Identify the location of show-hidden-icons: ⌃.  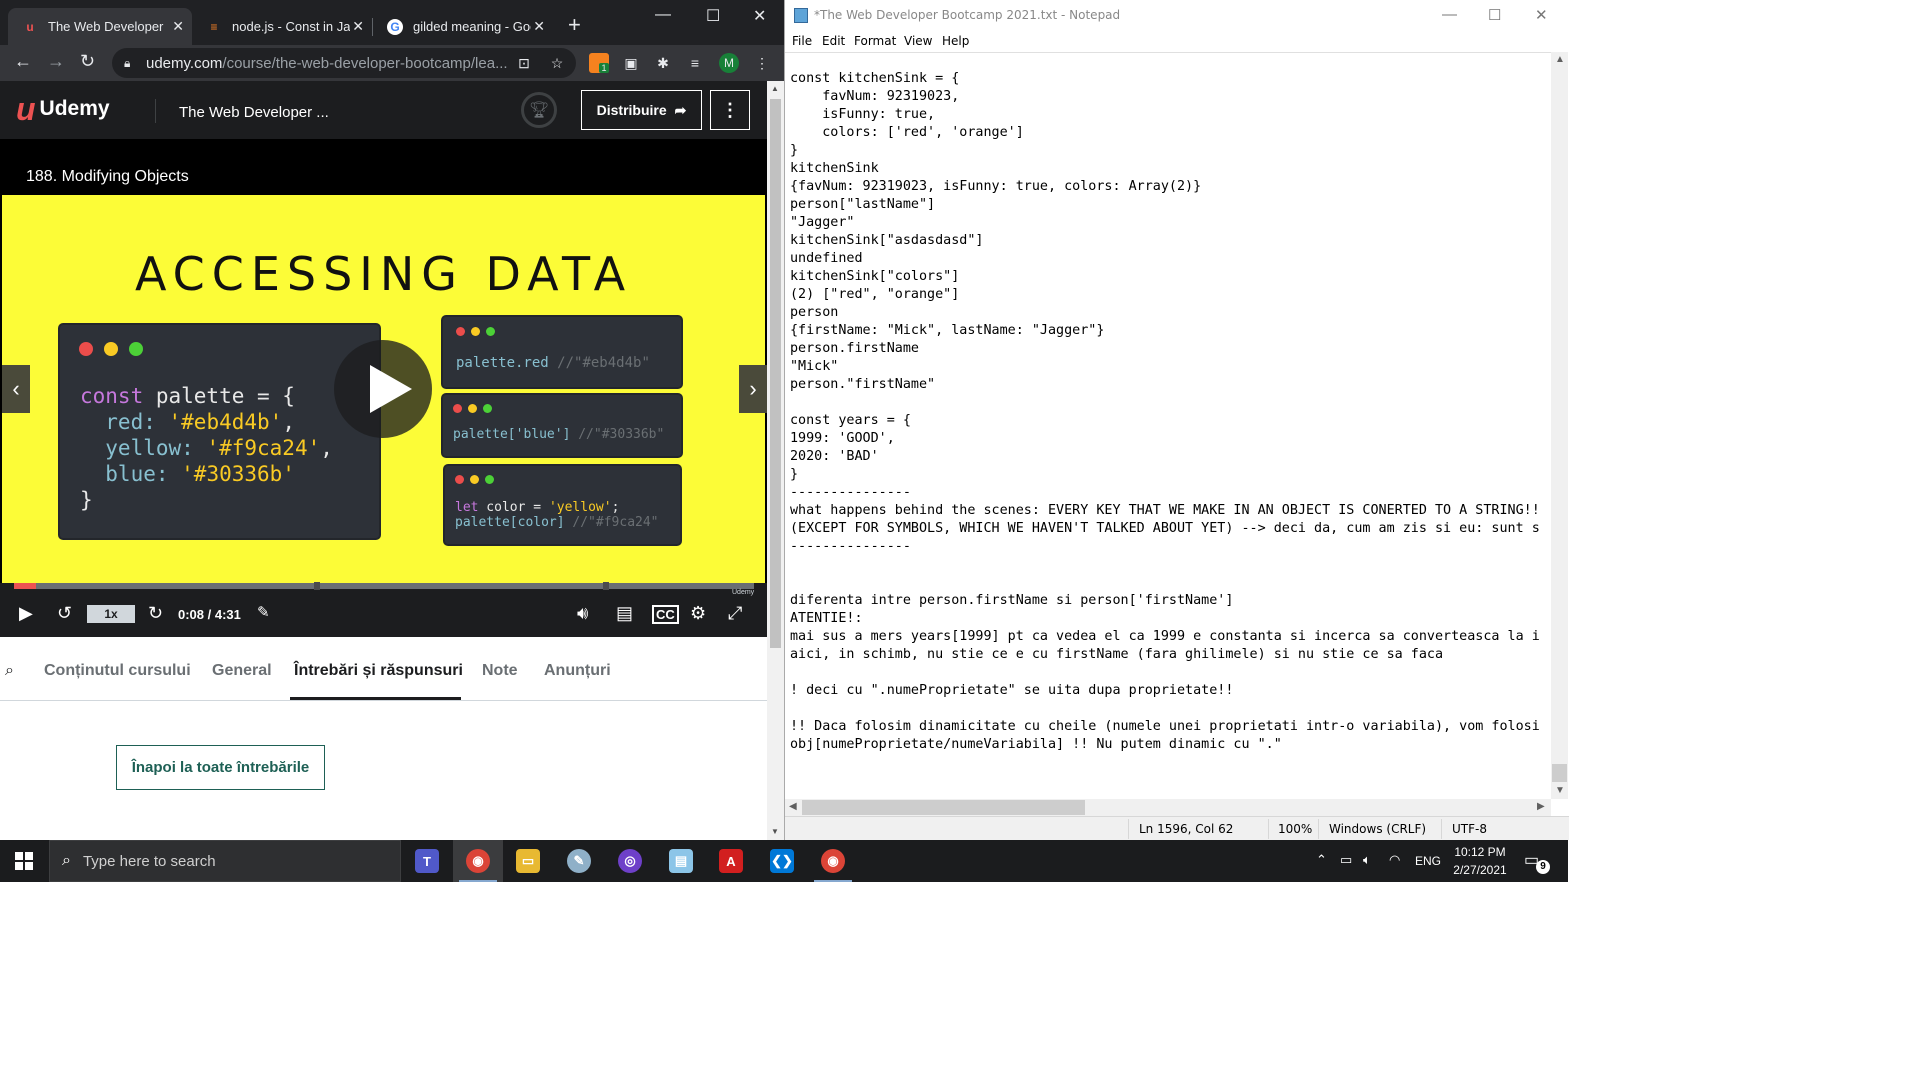
(1321, 860).